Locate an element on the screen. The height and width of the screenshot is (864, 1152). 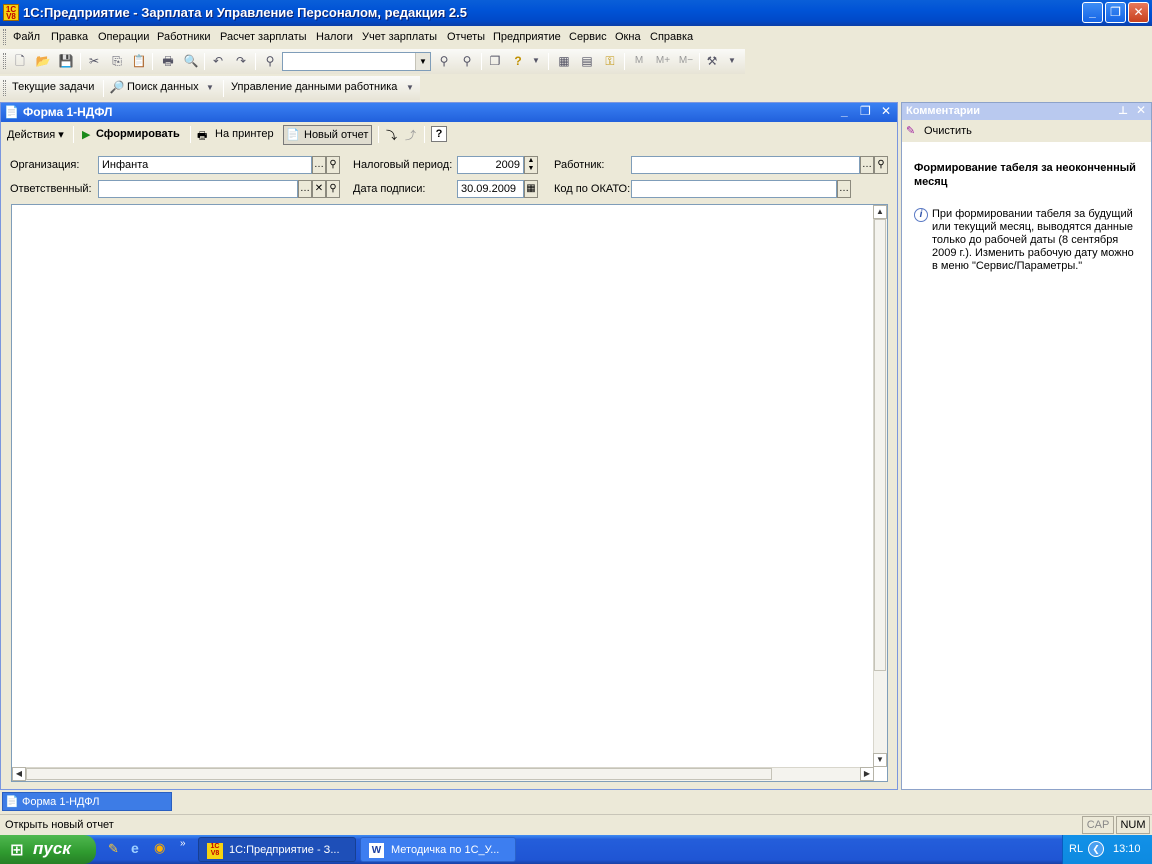
copy-icon: ⎘ is located at coordinates (117, 61).